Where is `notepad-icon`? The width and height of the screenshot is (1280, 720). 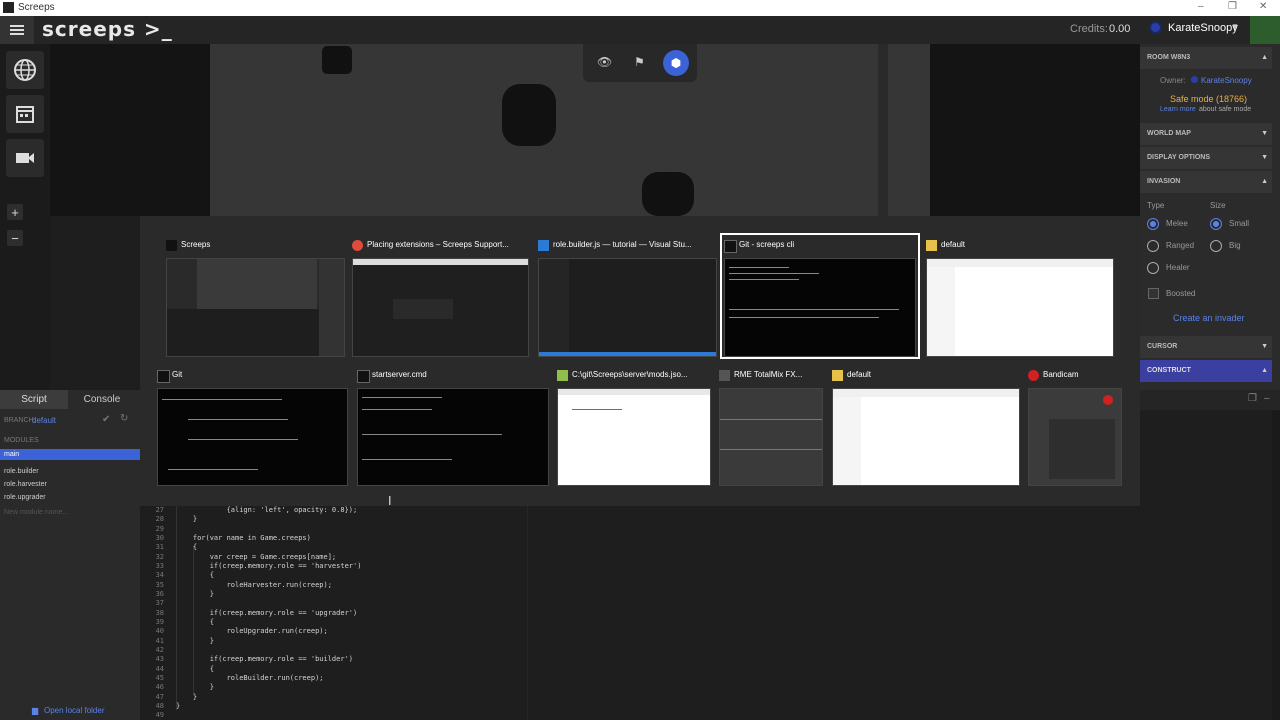 notepad-icon is located at coordinates (562, 375).